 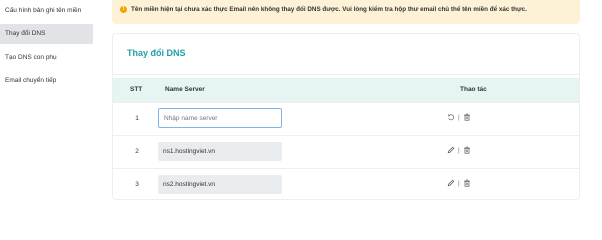 What do you see at coordinates (46, 80) in the screenshot?
I see `sidebar-item-email-forwarding: Email chuyển tiếp` at bounding box center [46, 80].